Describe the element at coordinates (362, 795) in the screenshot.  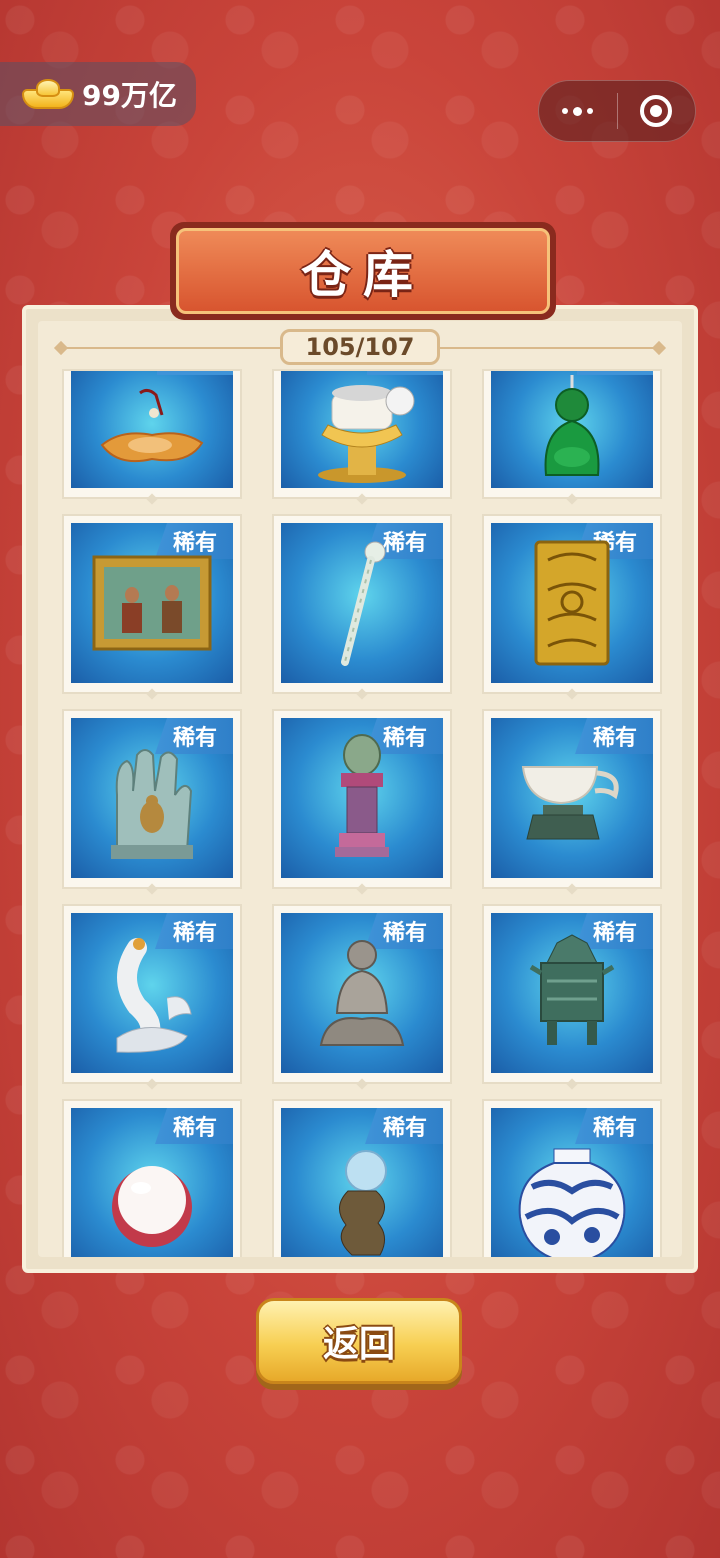
I see `ornate-stand-vessel-icon` at that location.